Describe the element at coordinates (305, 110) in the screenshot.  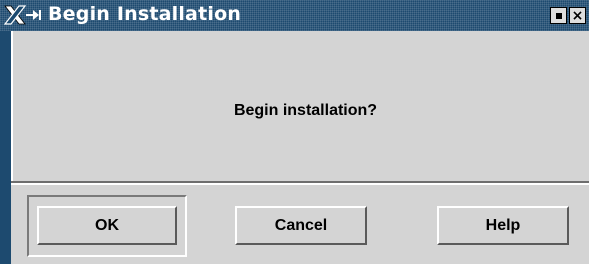
I see `dialog-message: Begin installation?` at that location.